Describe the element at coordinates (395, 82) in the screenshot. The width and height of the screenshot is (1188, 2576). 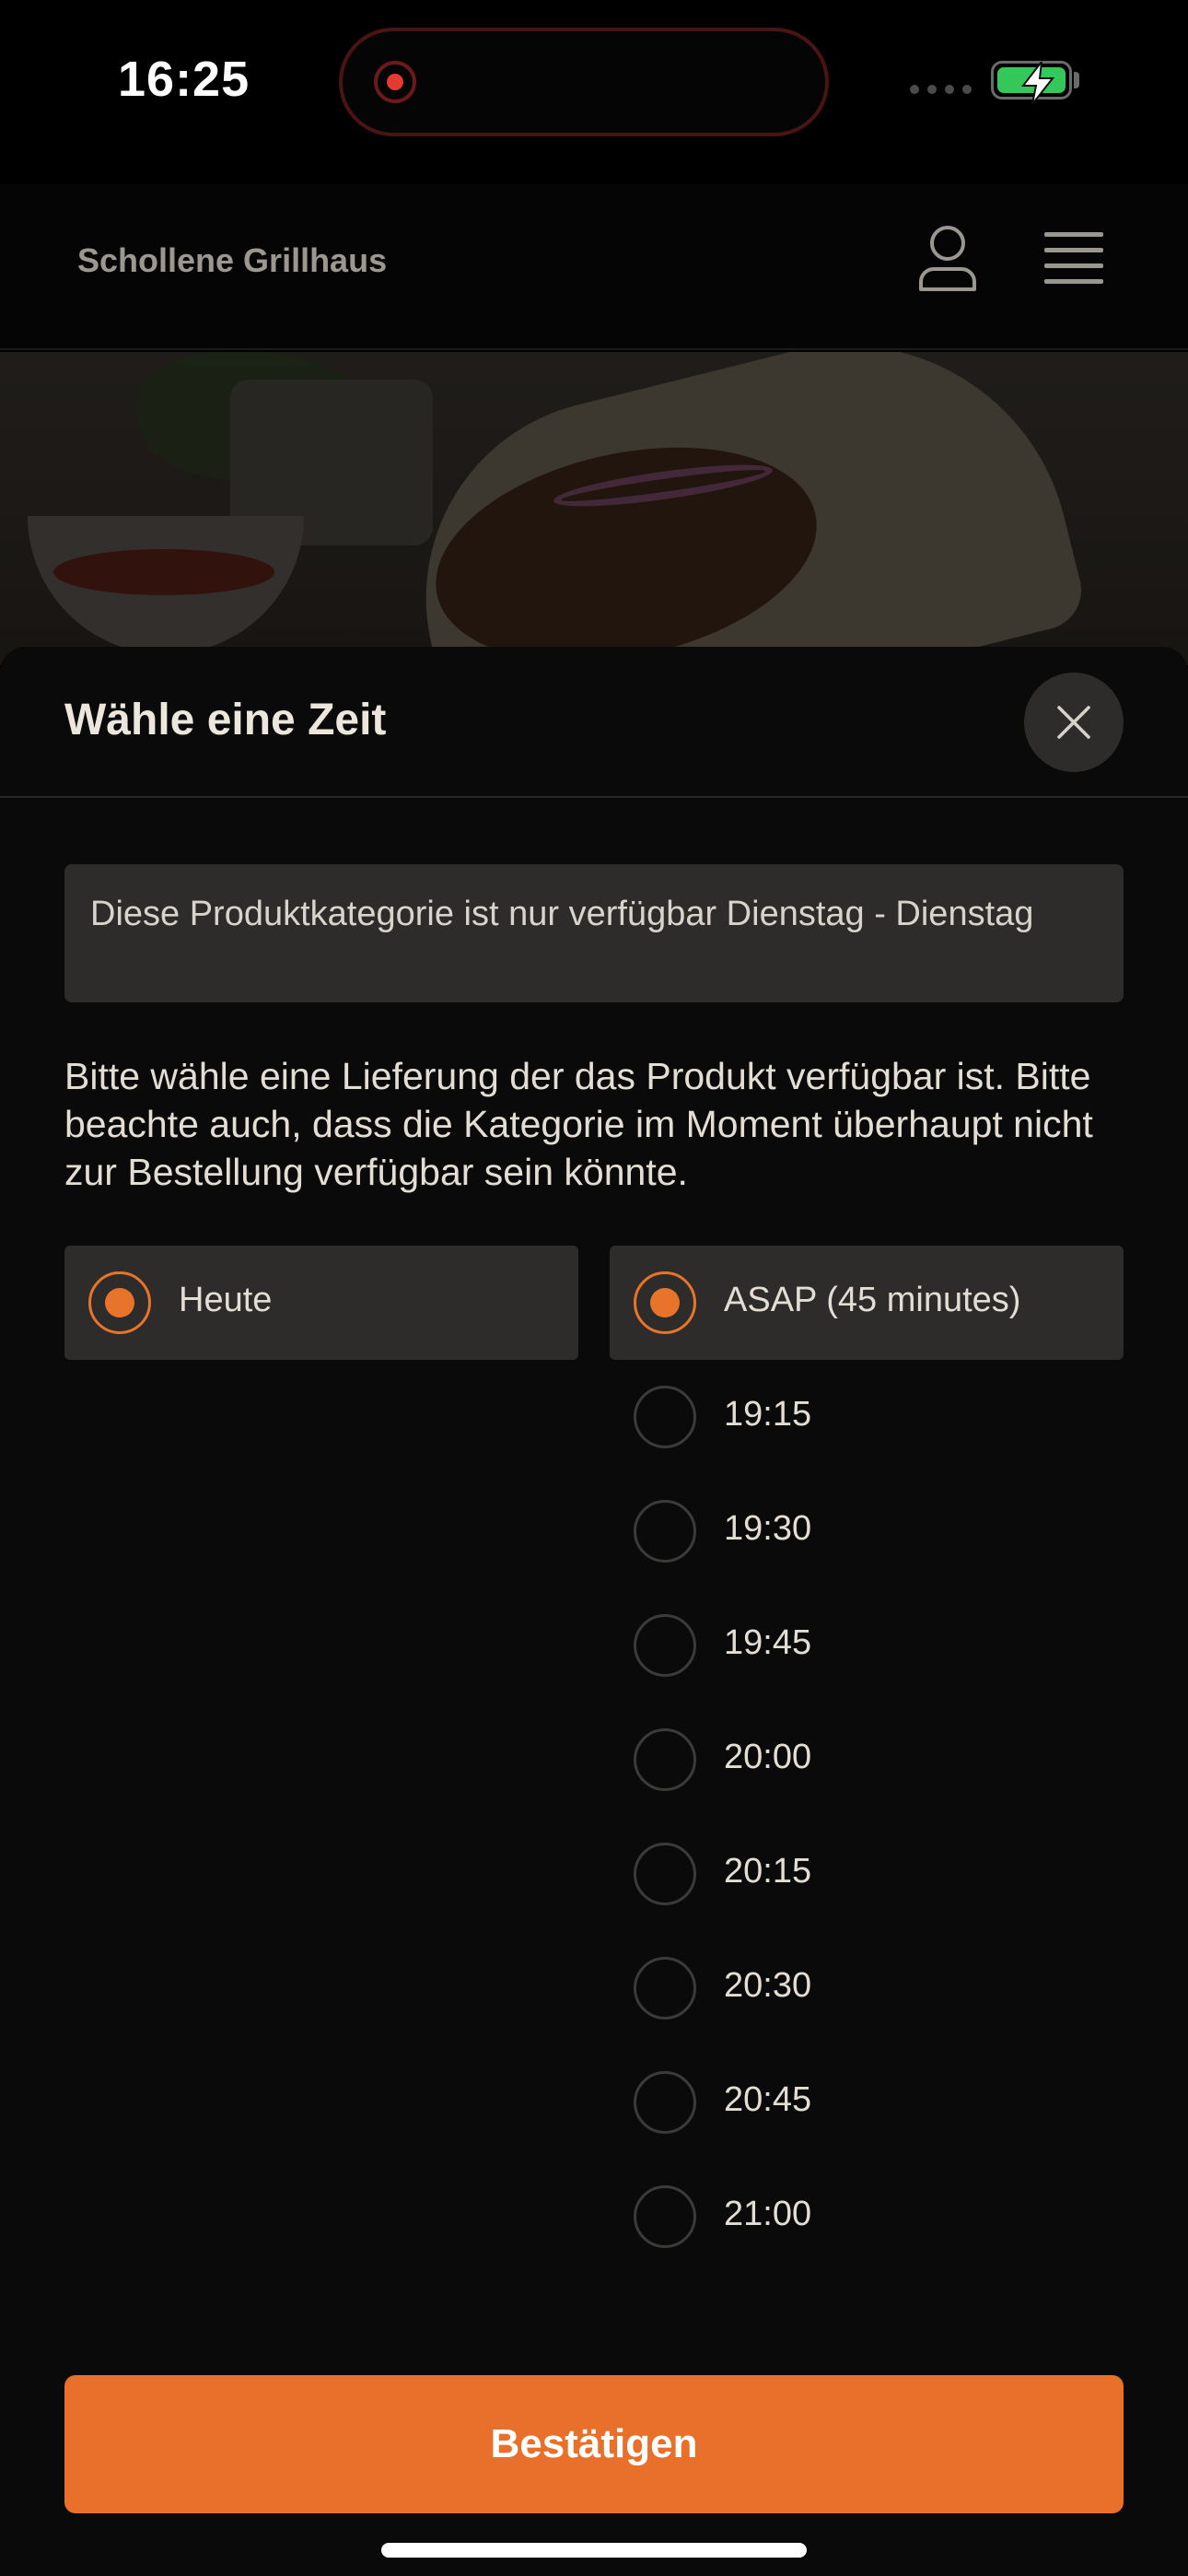
I see `recording-indicator-icon` at that location.